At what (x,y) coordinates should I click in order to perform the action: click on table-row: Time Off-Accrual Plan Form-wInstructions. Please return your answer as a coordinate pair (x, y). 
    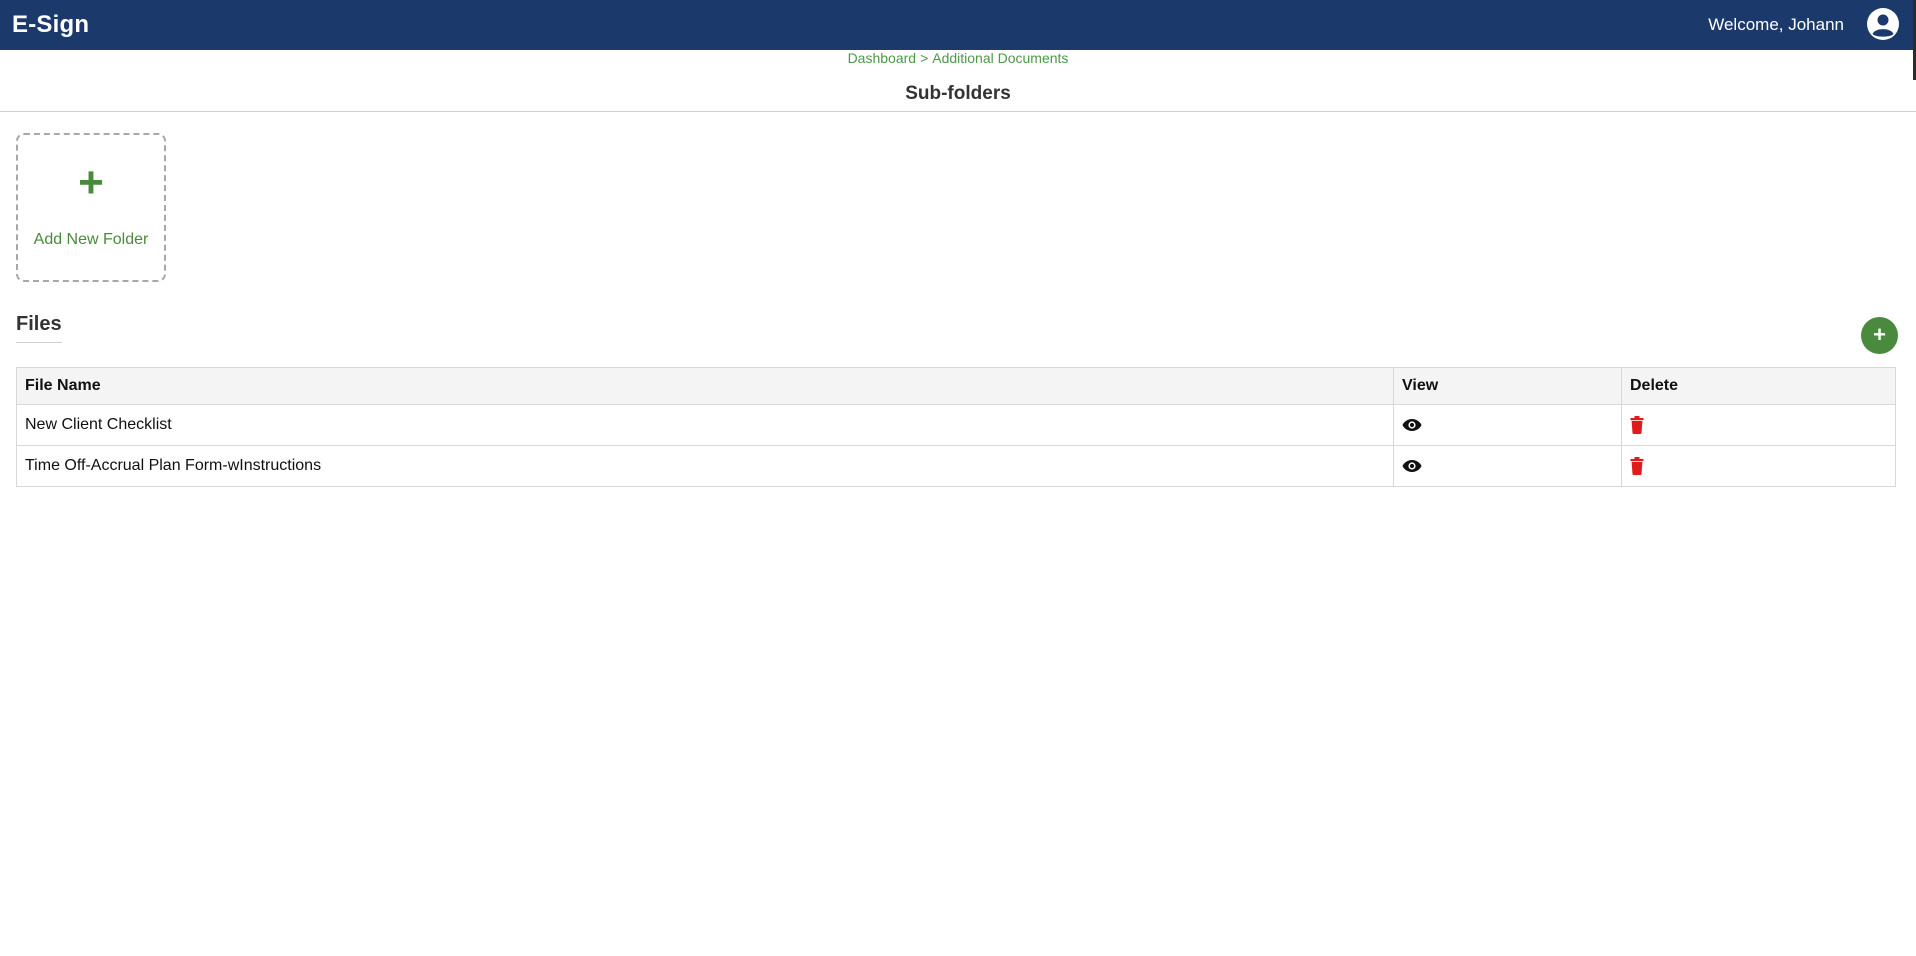
    Looking at the image, I should click on (956, 466).